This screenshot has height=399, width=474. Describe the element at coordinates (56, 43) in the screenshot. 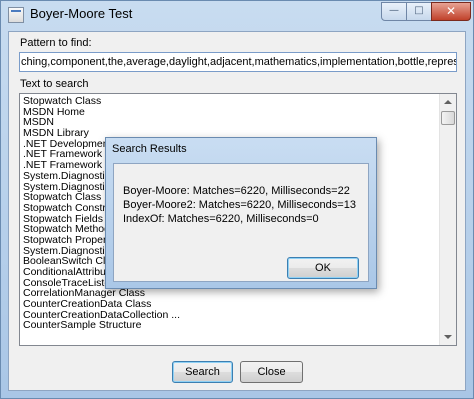

I see `pattern-label: Pattern to find:` at that location.